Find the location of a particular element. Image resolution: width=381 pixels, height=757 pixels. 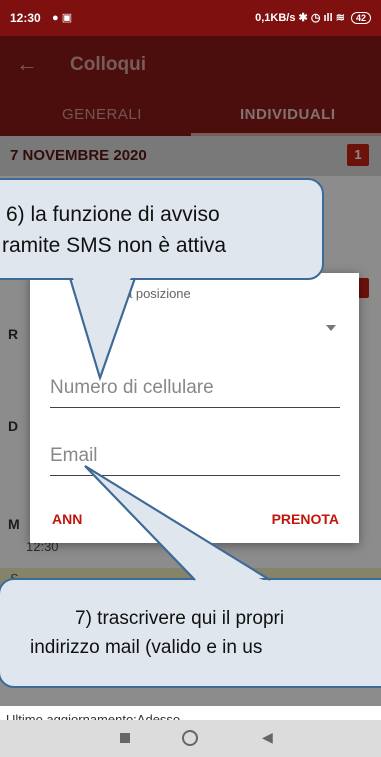

email-field is located at coordinates (195, 456).